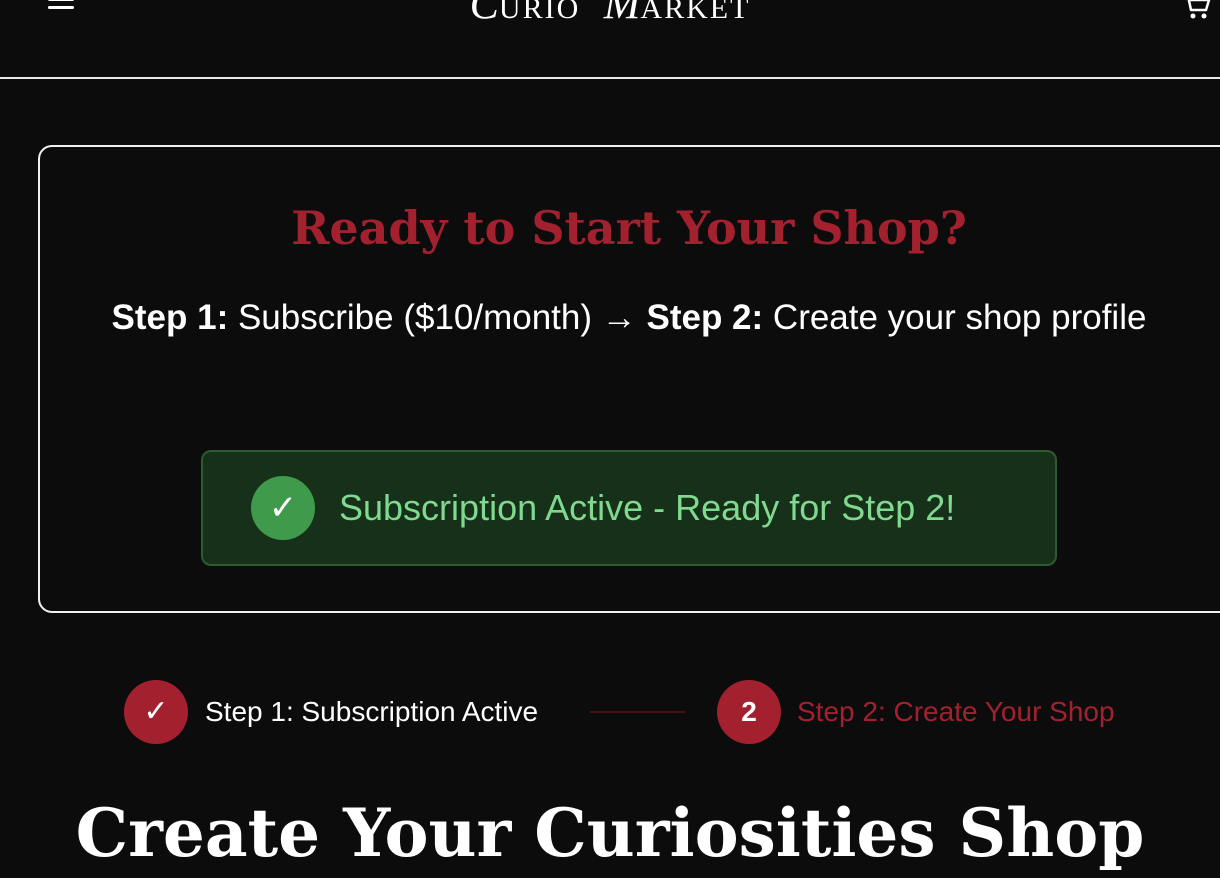 This screenshot has width=1220, height=878. Describe the element at coordinates (539, 12) in the screenshot. I see `logo-word-curio: URIO` at that location.